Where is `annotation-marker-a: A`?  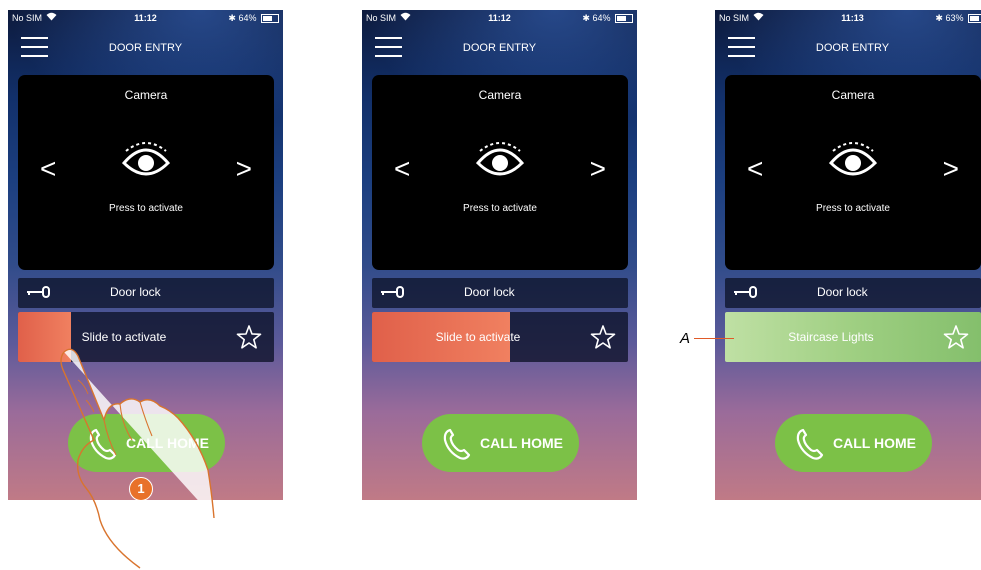 annotation-marker-a: A is located at coordinates (685, 338).